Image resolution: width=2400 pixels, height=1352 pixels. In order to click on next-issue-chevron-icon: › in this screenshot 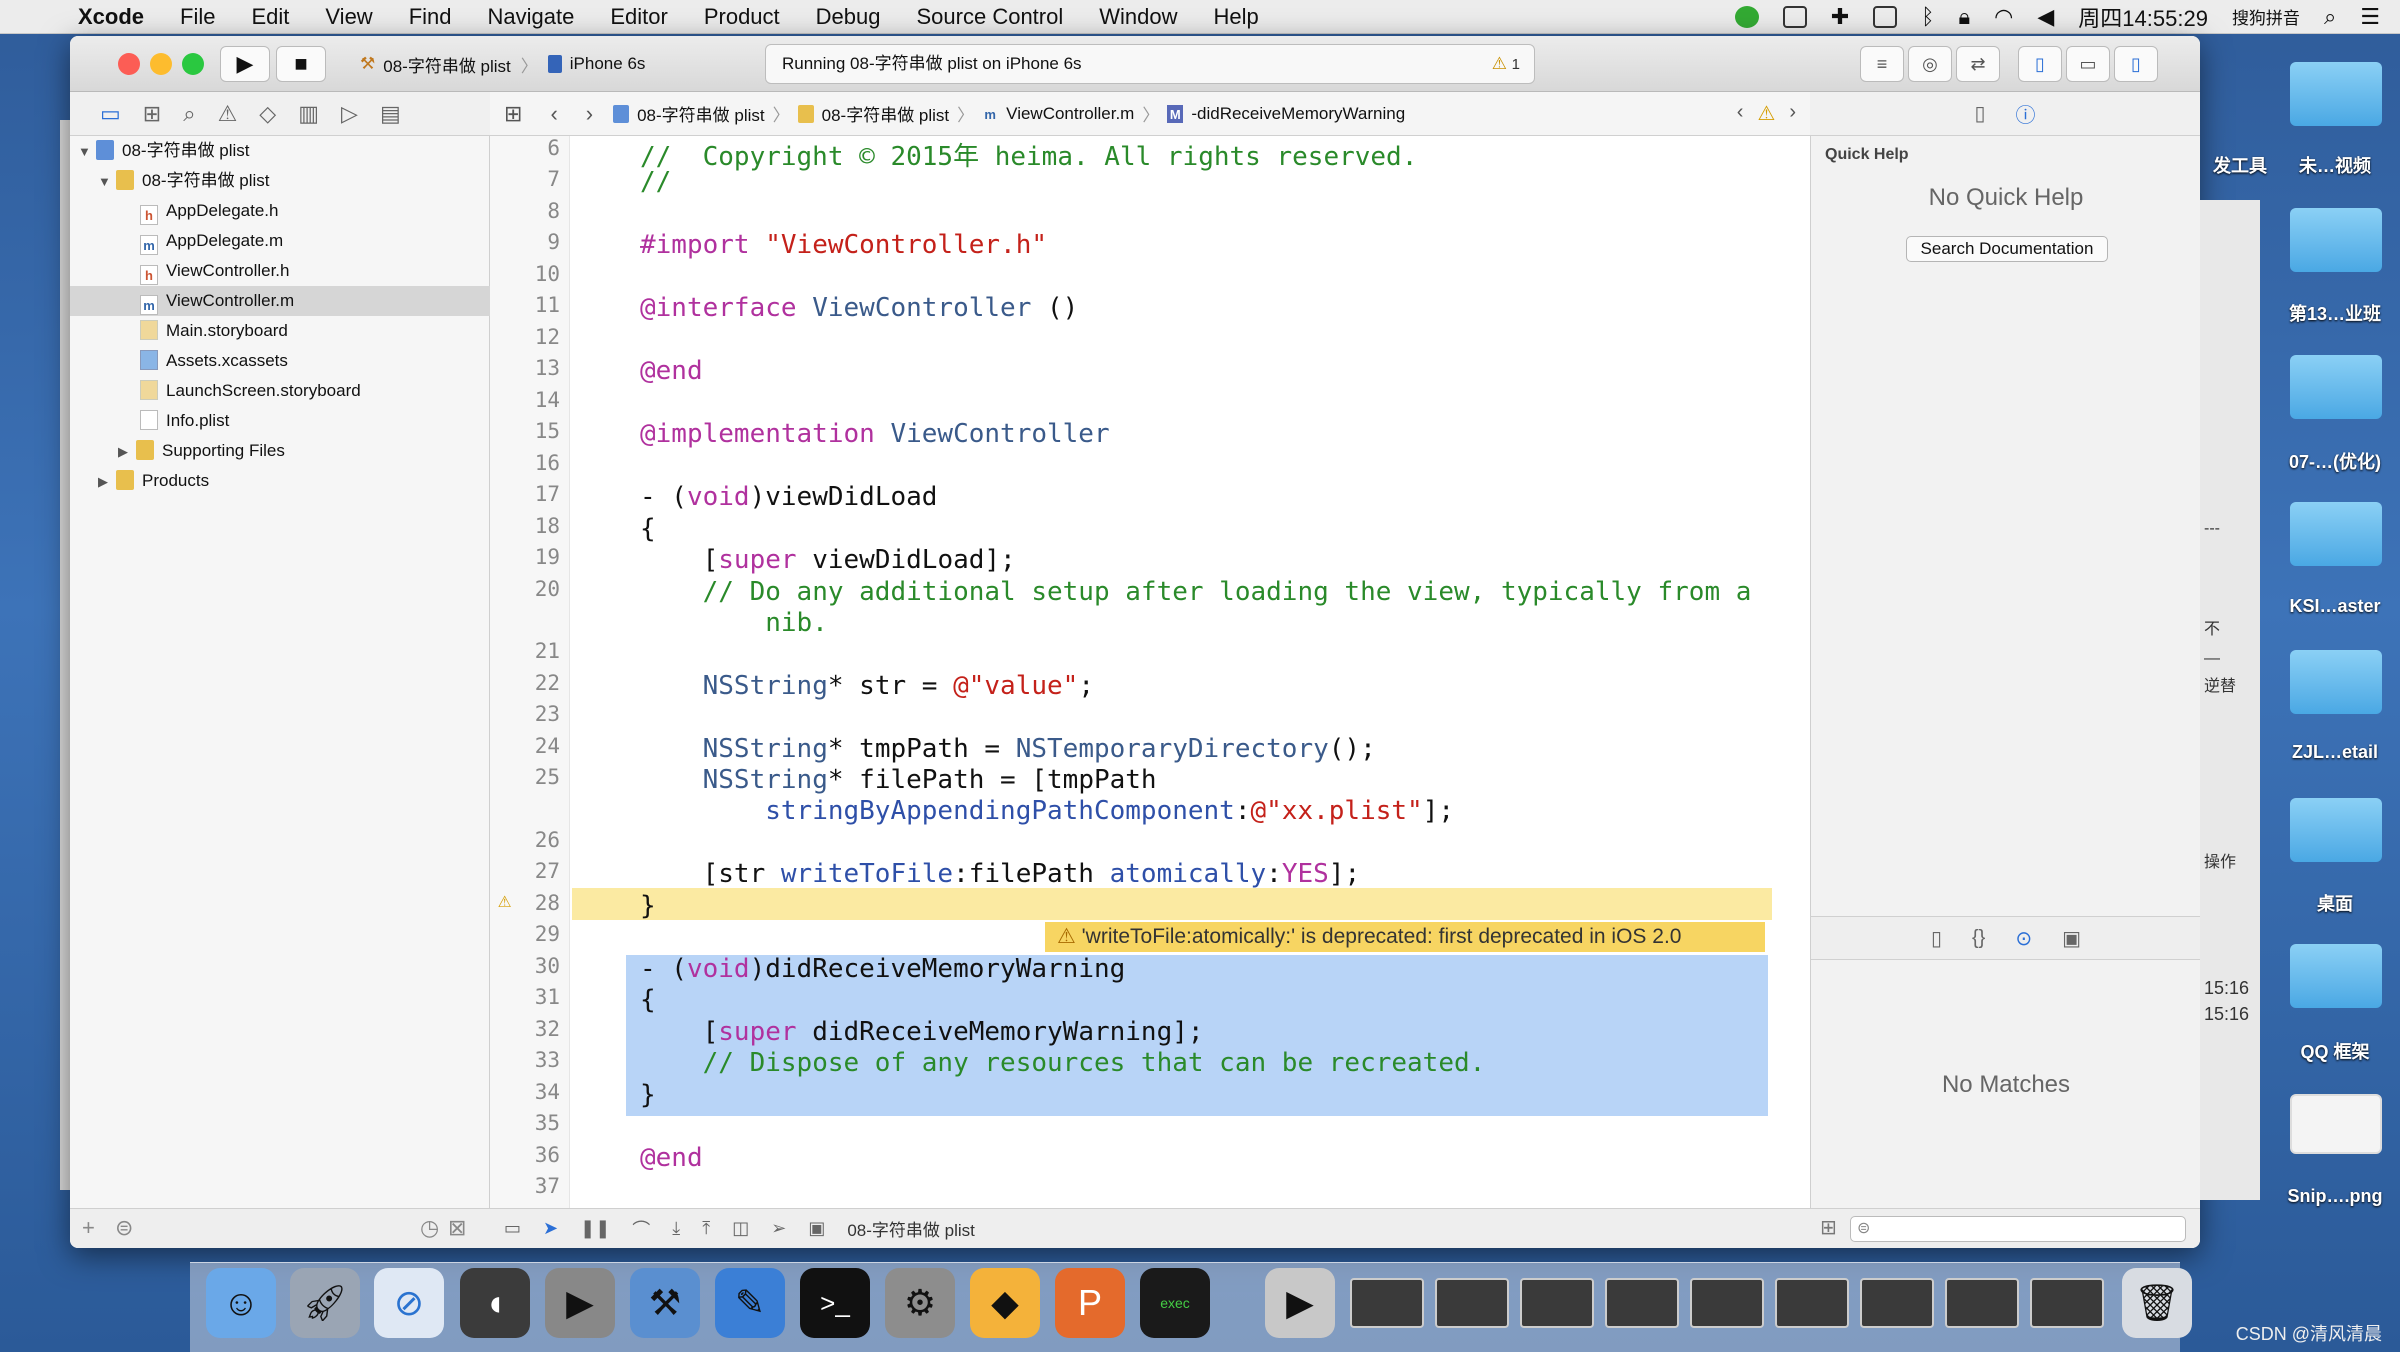, I will do `click(1792, 113)`.